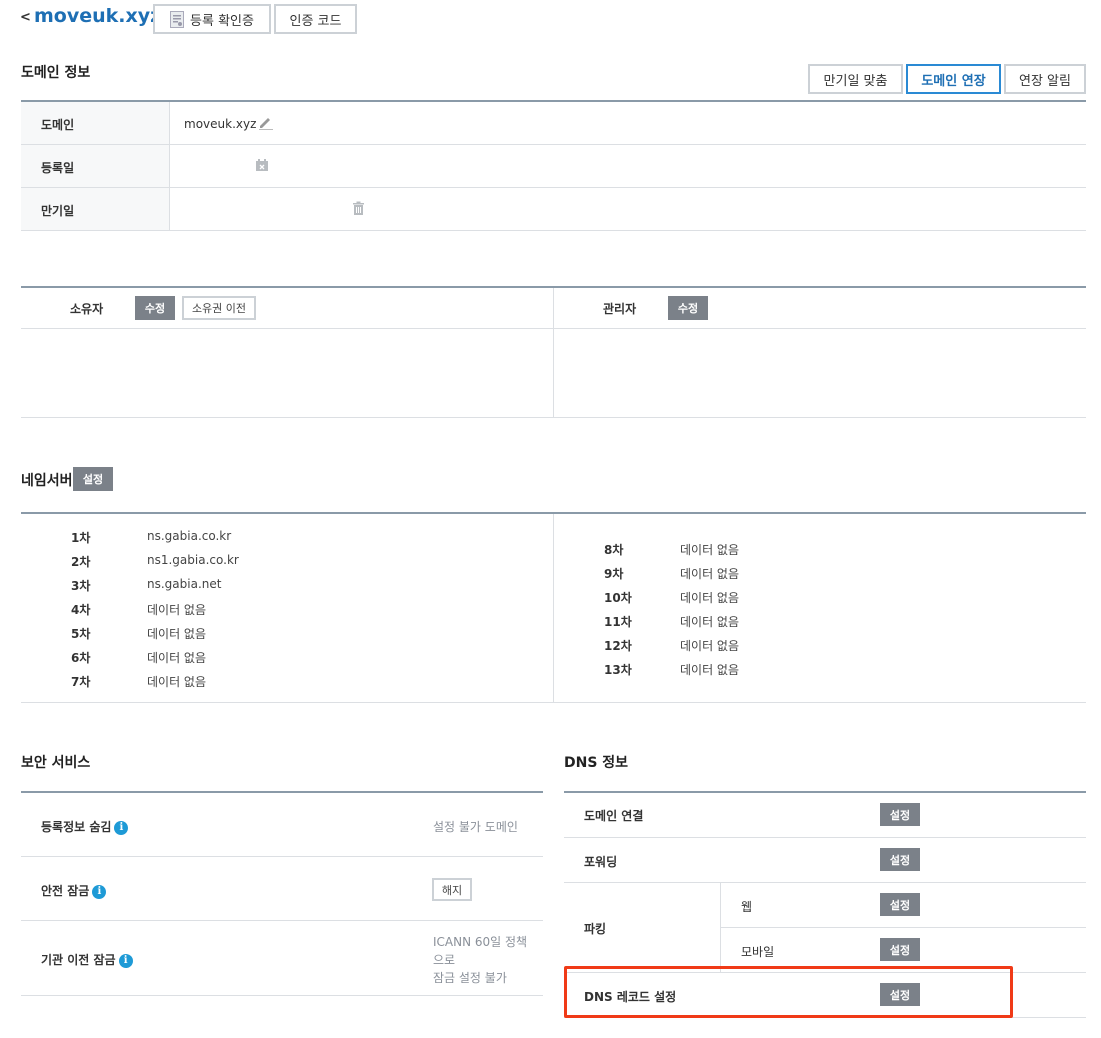 The height and width of the screenshot is (1038, 1101). What do you see at coordinates (56, 763) in the screenshot?
I see `security-title: 보안 서비스` at bounding box center [56, 763].